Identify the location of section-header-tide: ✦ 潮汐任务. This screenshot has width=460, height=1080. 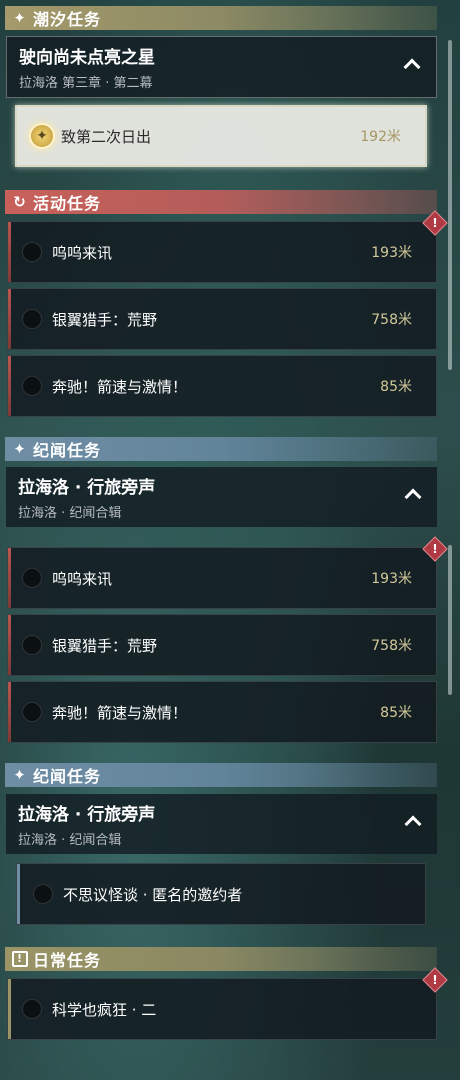
(221, 18).